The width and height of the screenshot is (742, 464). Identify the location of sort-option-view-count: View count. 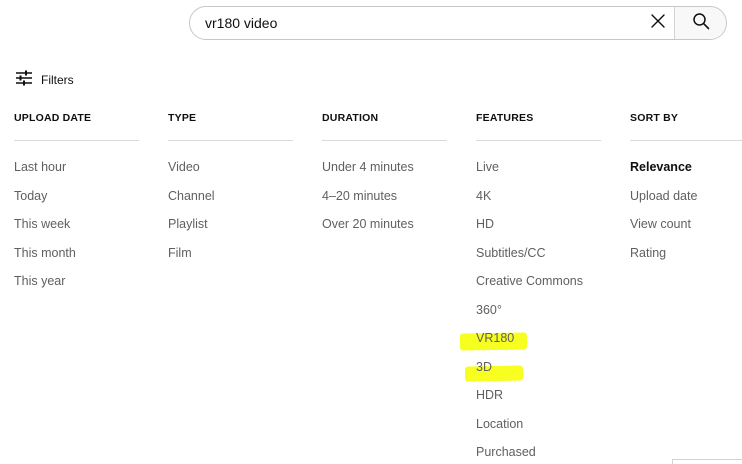
(686, 224).